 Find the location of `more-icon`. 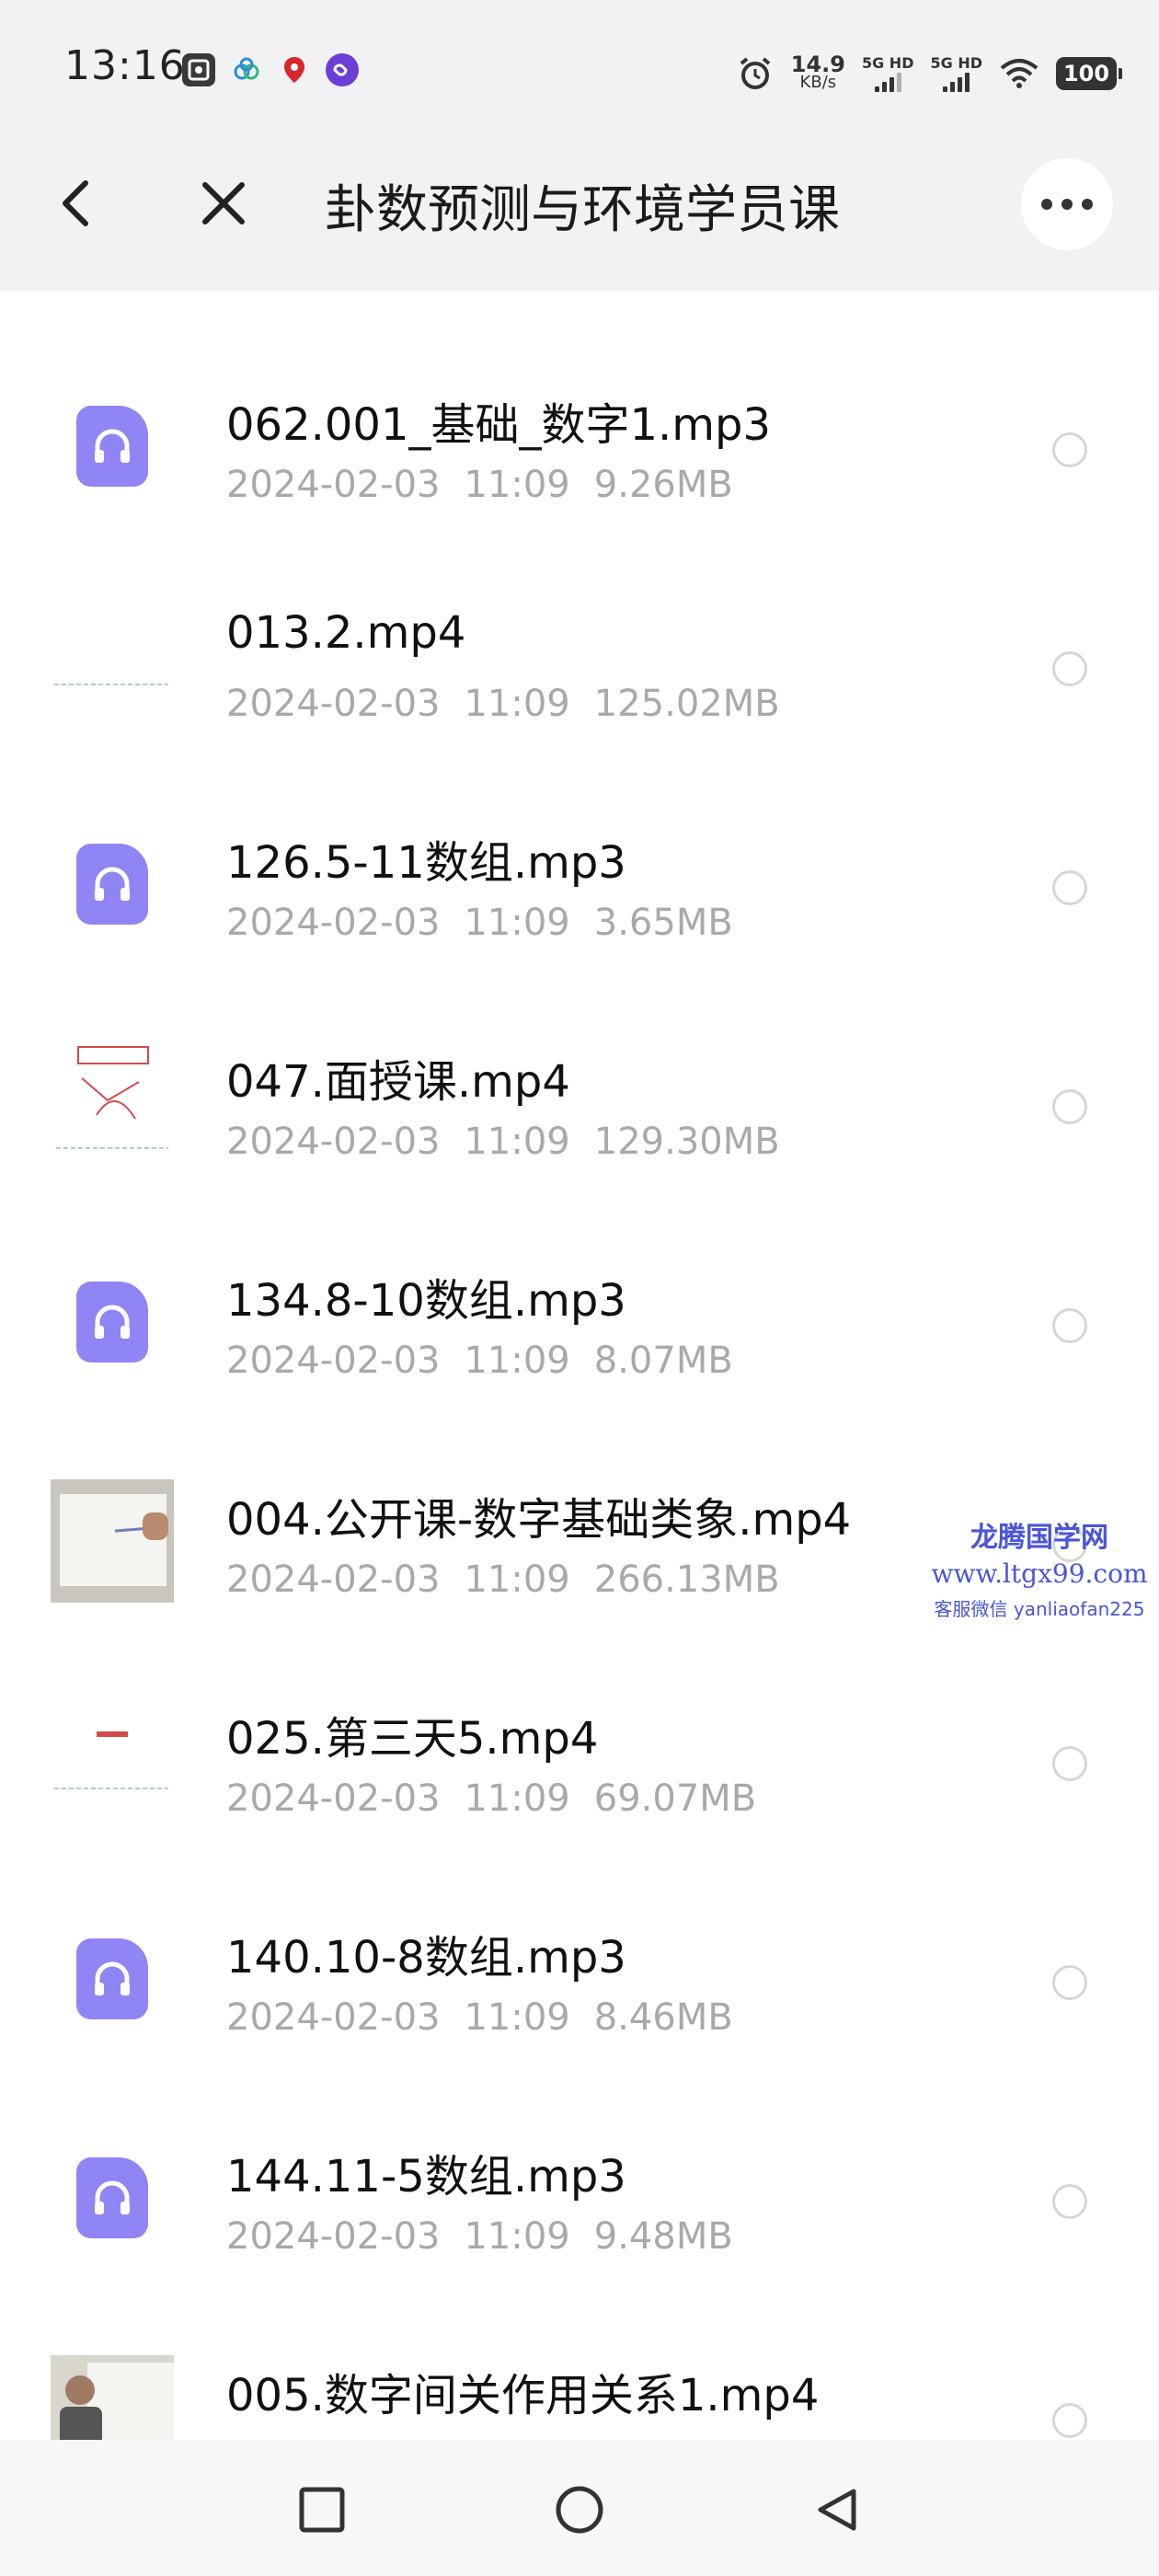

more-icon is located at coordinates (1067, 204).